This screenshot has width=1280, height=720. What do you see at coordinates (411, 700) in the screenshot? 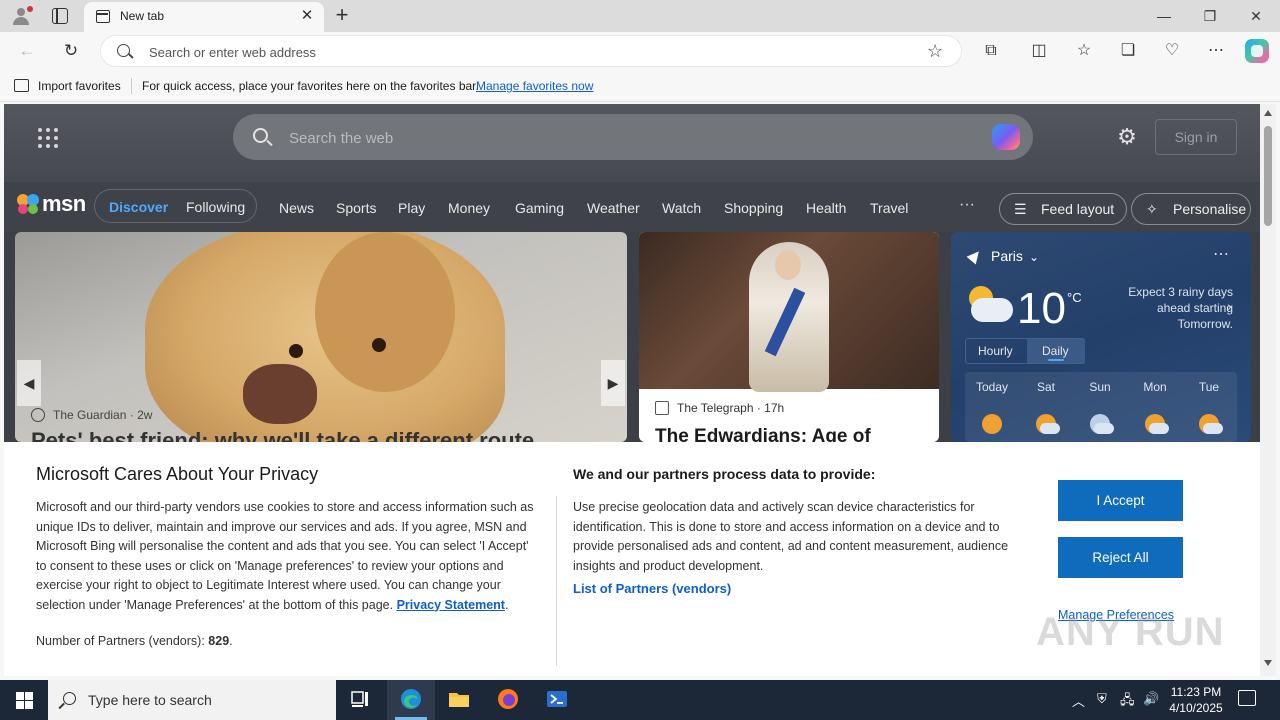
I see `taskbar-edge` at bounding box center [411, 700].